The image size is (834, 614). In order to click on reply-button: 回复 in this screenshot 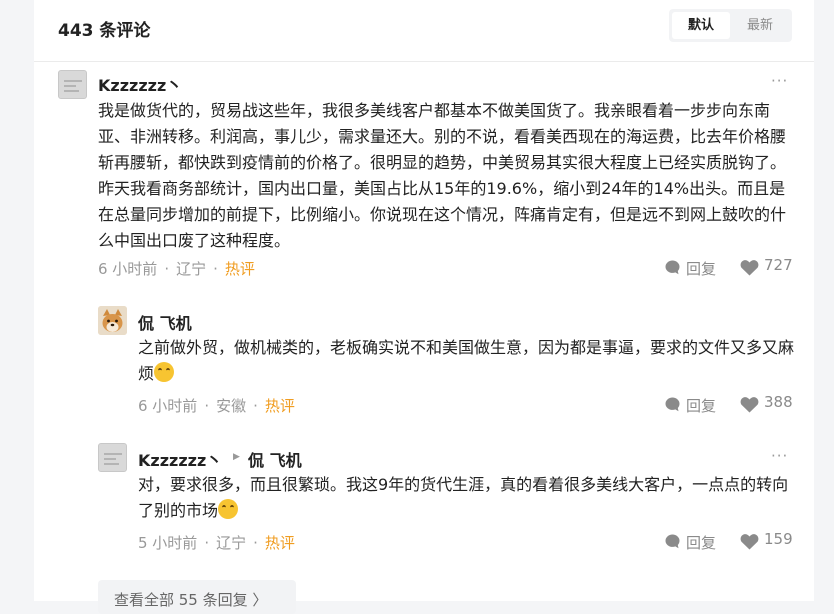, I will do `click(701, 542)`.